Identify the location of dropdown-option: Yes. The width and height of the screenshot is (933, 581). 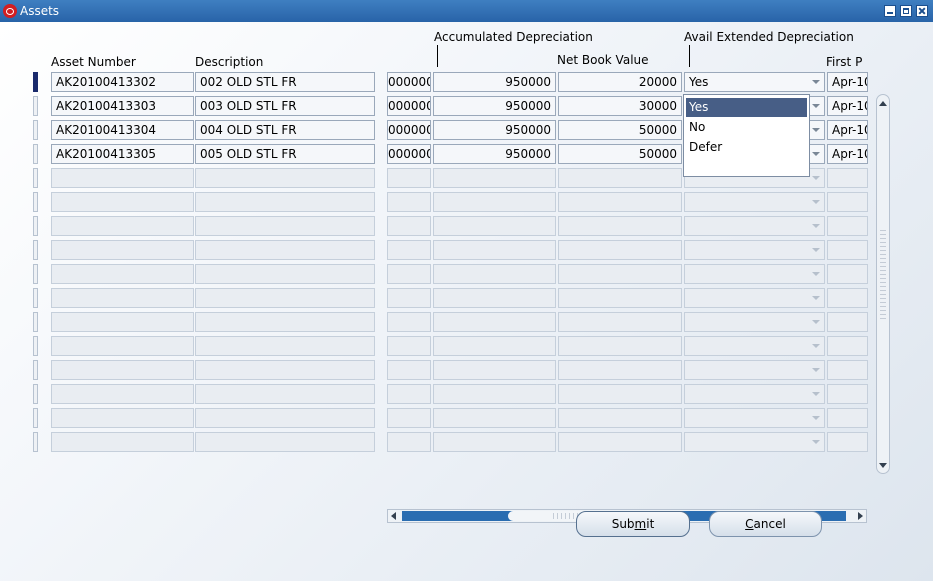
(746, 107).